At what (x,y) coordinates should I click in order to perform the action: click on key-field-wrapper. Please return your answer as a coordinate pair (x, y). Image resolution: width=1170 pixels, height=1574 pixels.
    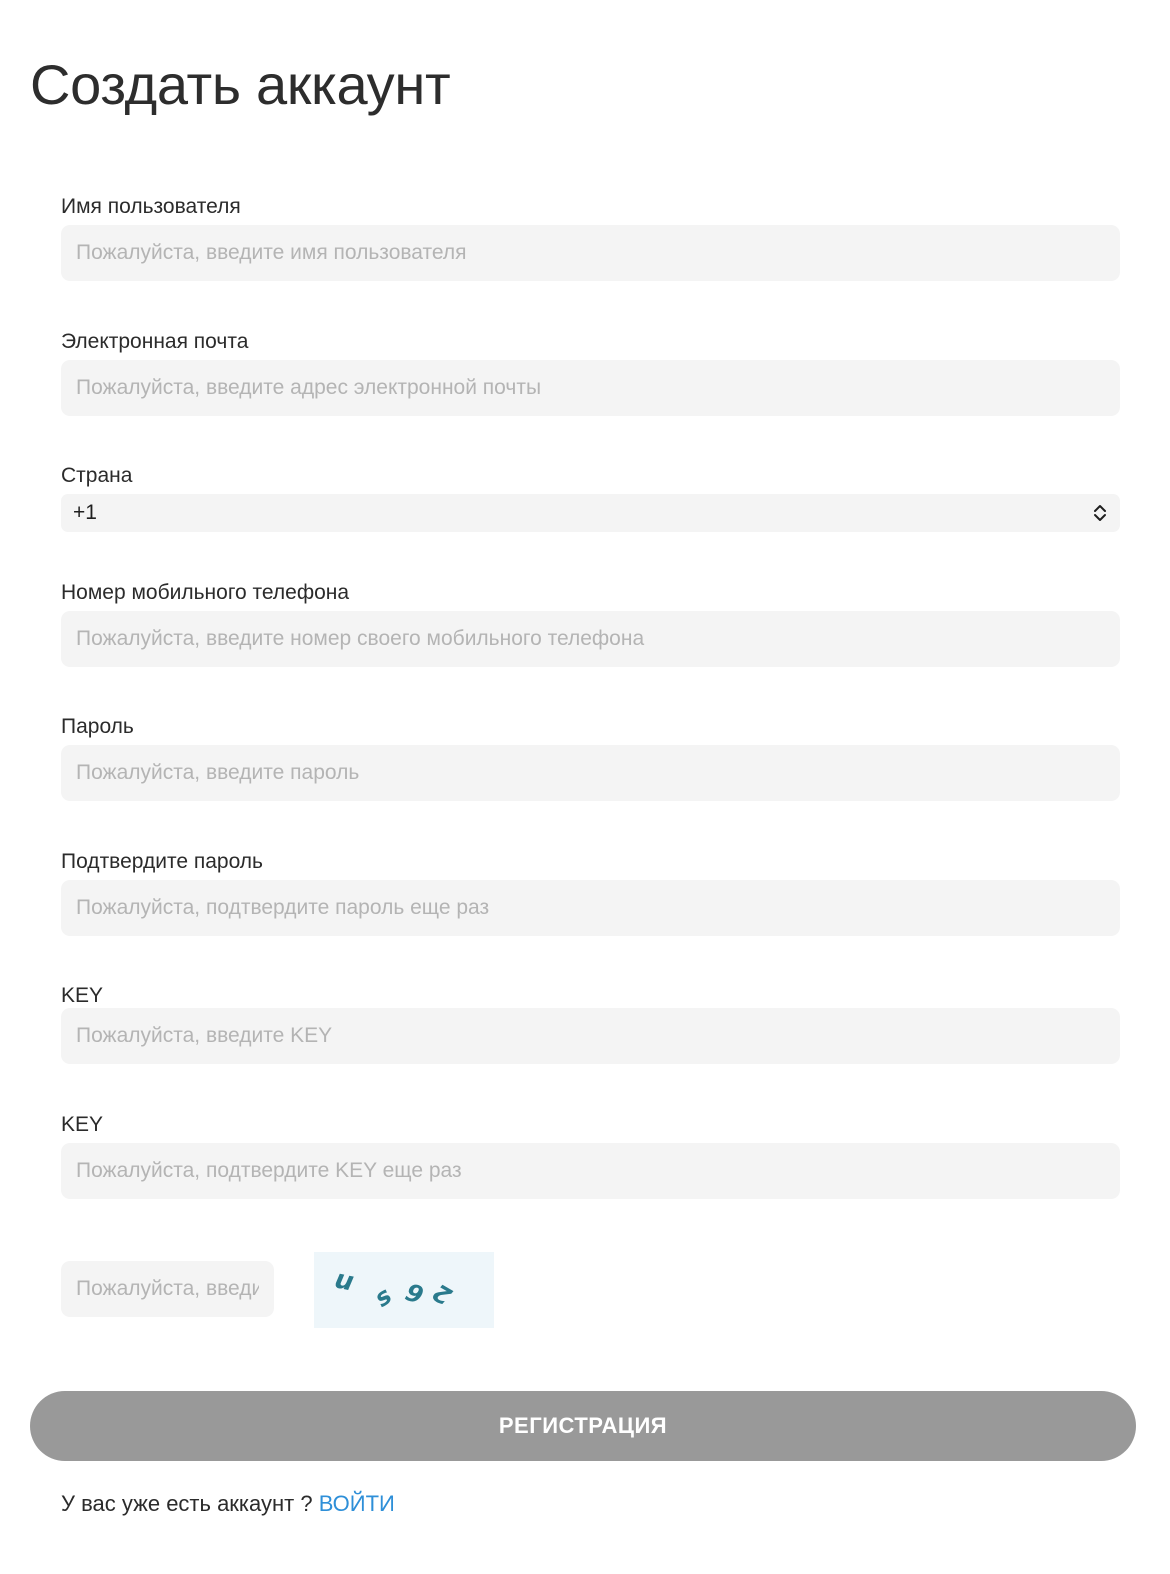
    Looking at the image, I should click on (590, 1036).